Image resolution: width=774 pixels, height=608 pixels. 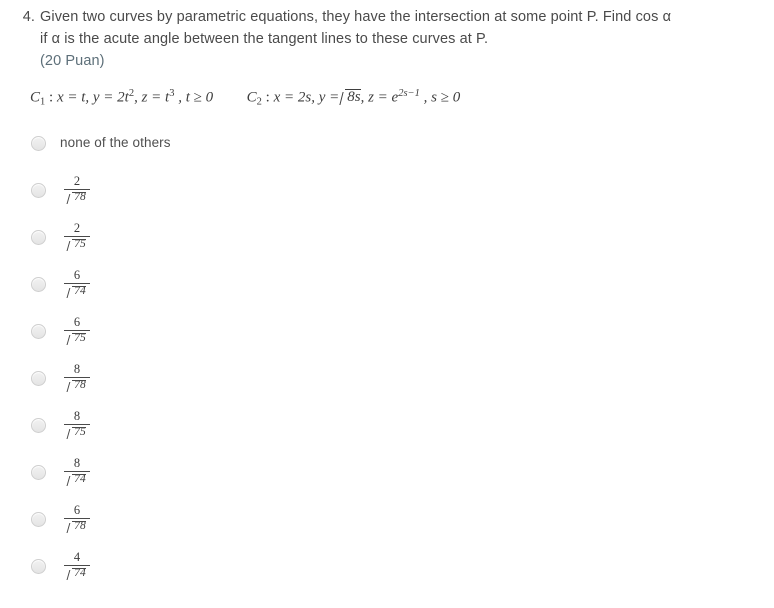 I want to click on option-label: none of the others, so click(x=115, y=142).